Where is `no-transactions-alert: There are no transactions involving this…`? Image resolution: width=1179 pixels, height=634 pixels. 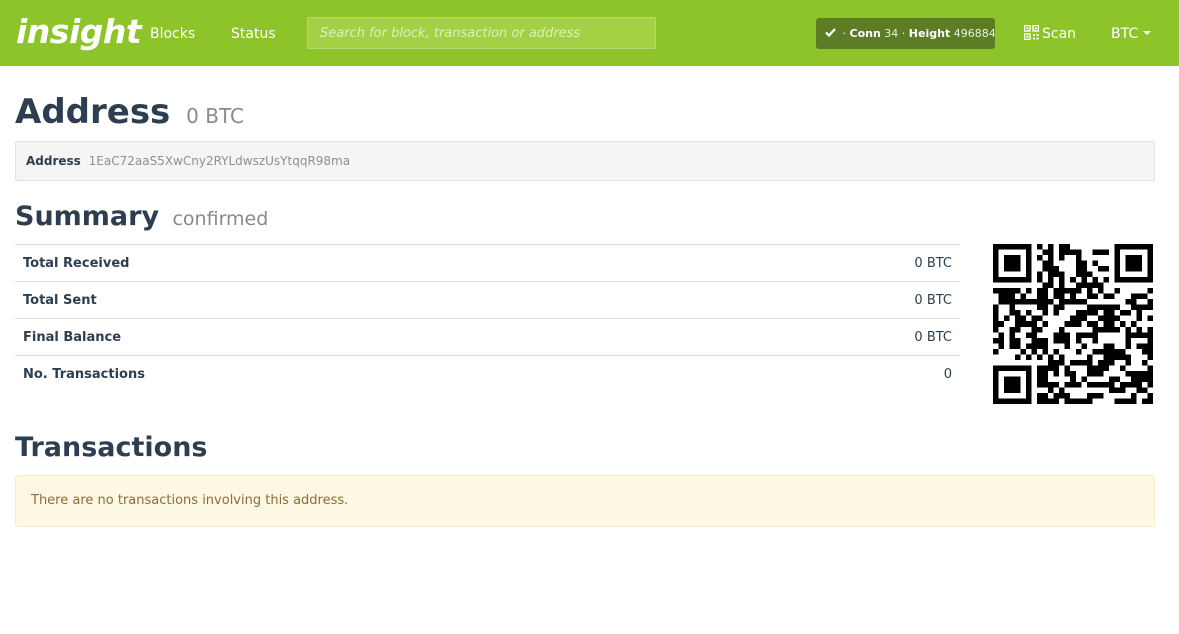
no-transactions-alert: There are no transactions involving this… is located at coordinates (585, 501).